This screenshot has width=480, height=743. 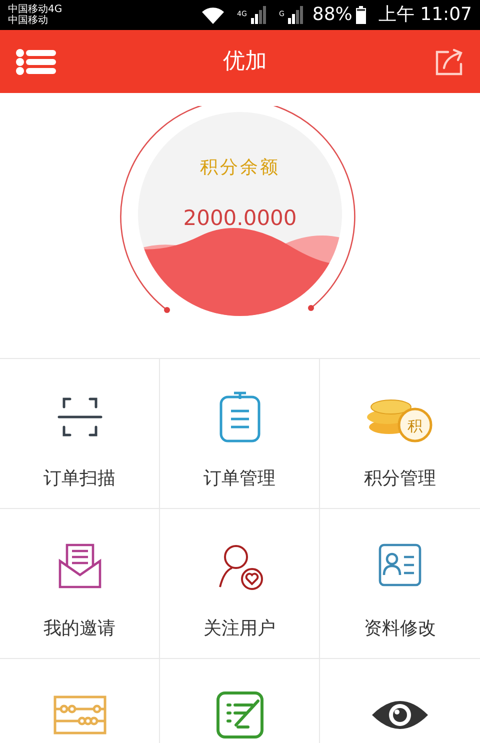 What do you see at coordinates (415, 426) in the screenshot?
I see `coin-label: 积` at bounding box center [415, 426].